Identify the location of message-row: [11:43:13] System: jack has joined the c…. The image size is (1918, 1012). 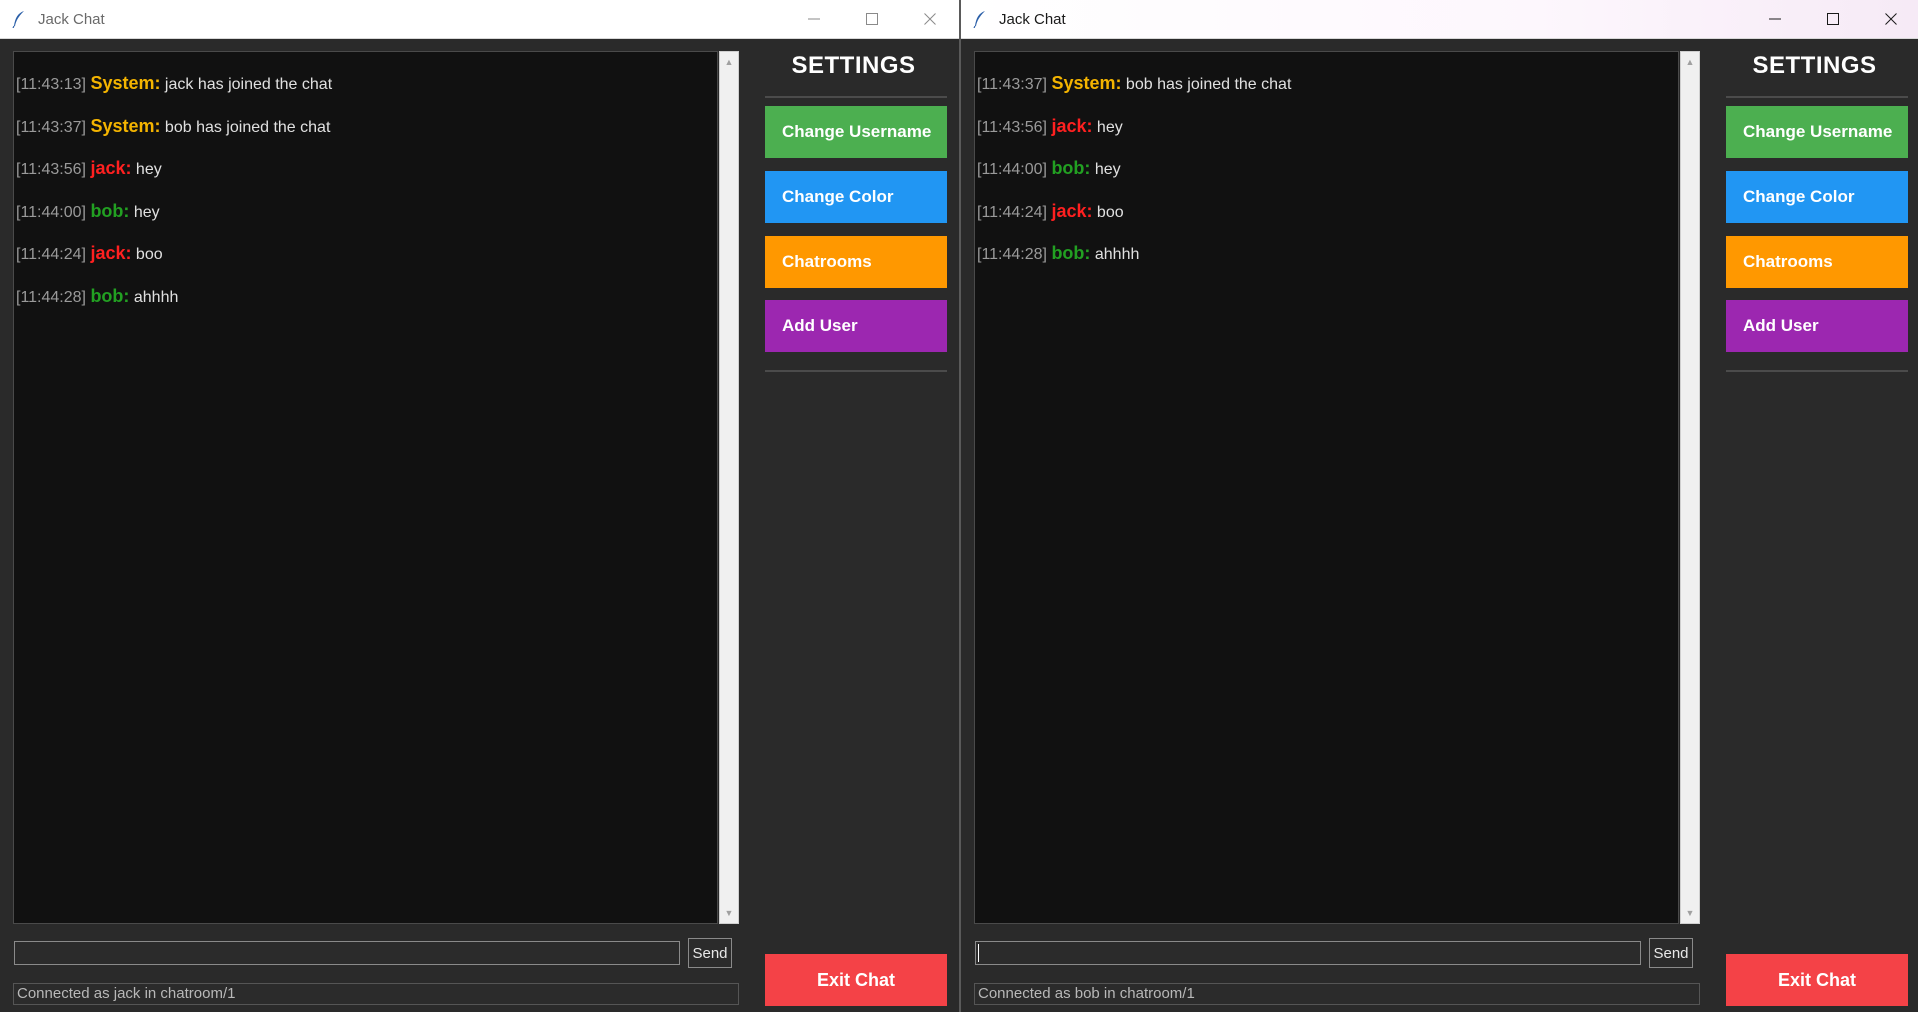
(366, 94).